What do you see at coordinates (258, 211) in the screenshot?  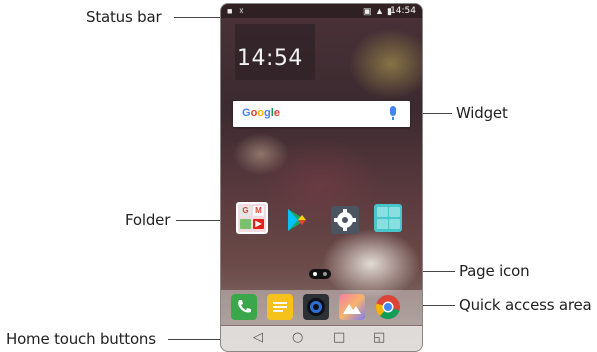 I see `mail-mini-icon: M` at bounding box center [258, 211].